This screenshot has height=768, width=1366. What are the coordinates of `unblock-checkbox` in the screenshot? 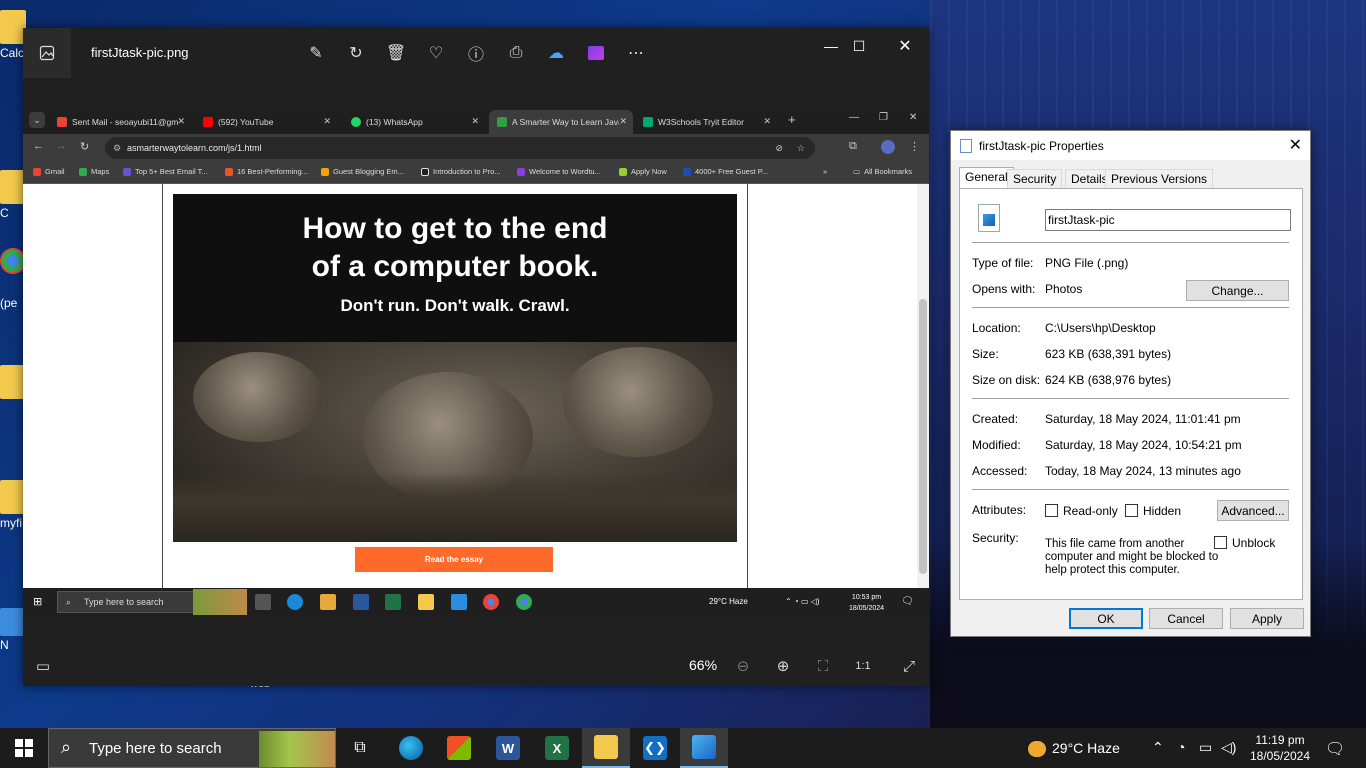 It's located at (1220, 542).